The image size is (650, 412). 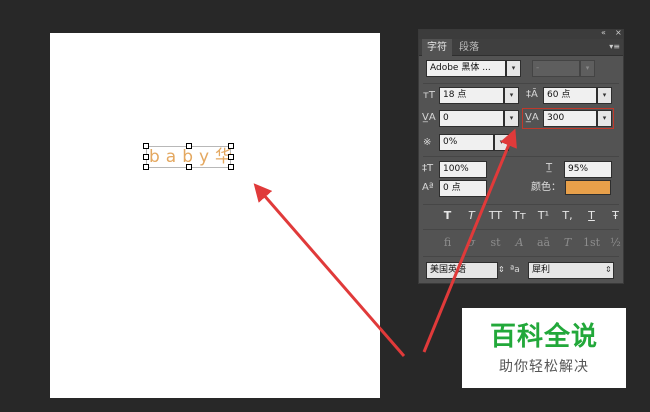 I want to click on watermark-title: 百科全说, so click(x=543, y=337).